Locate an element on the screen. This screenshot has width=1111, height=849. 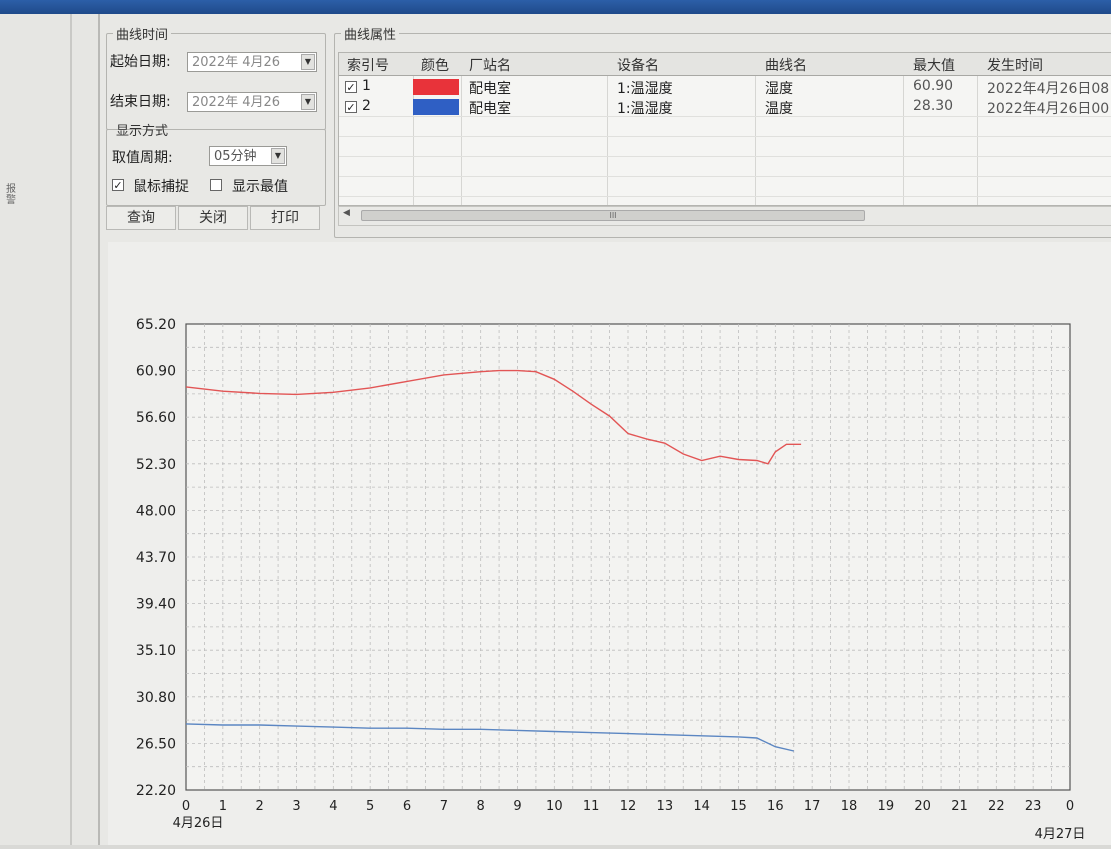
y-tick-label: 39.40 is located at coordinates (156, 605).